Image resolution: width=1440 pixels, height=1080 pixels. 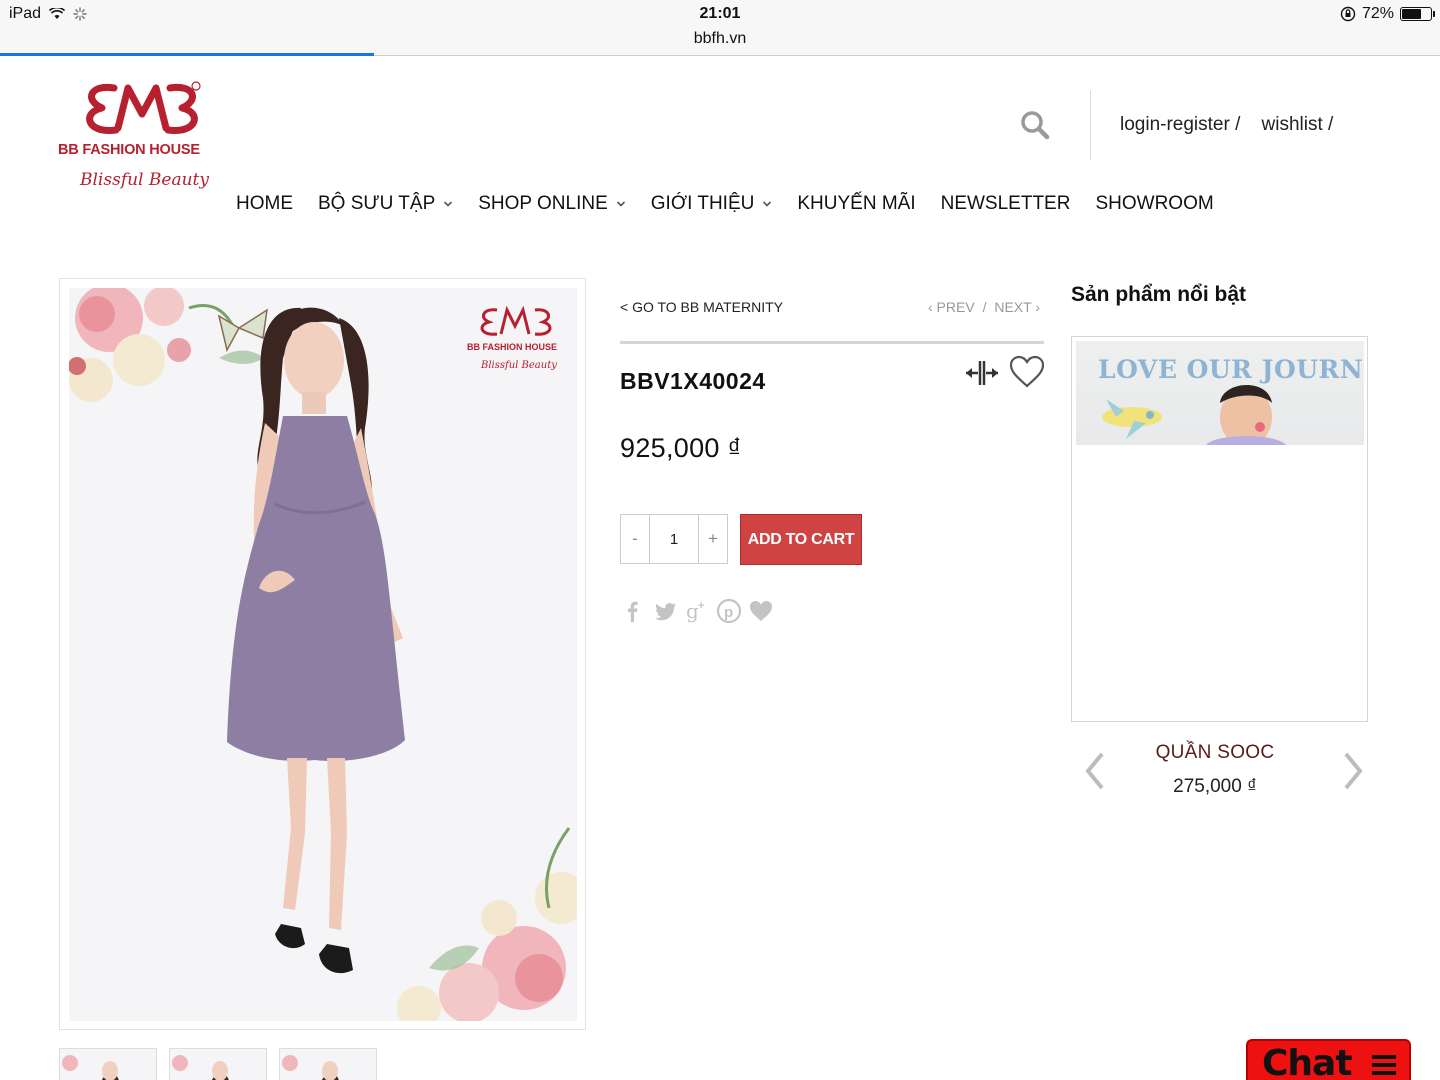 I want to click on add-to-cart-button: ADD TO CART, so click(x=801, y=539).